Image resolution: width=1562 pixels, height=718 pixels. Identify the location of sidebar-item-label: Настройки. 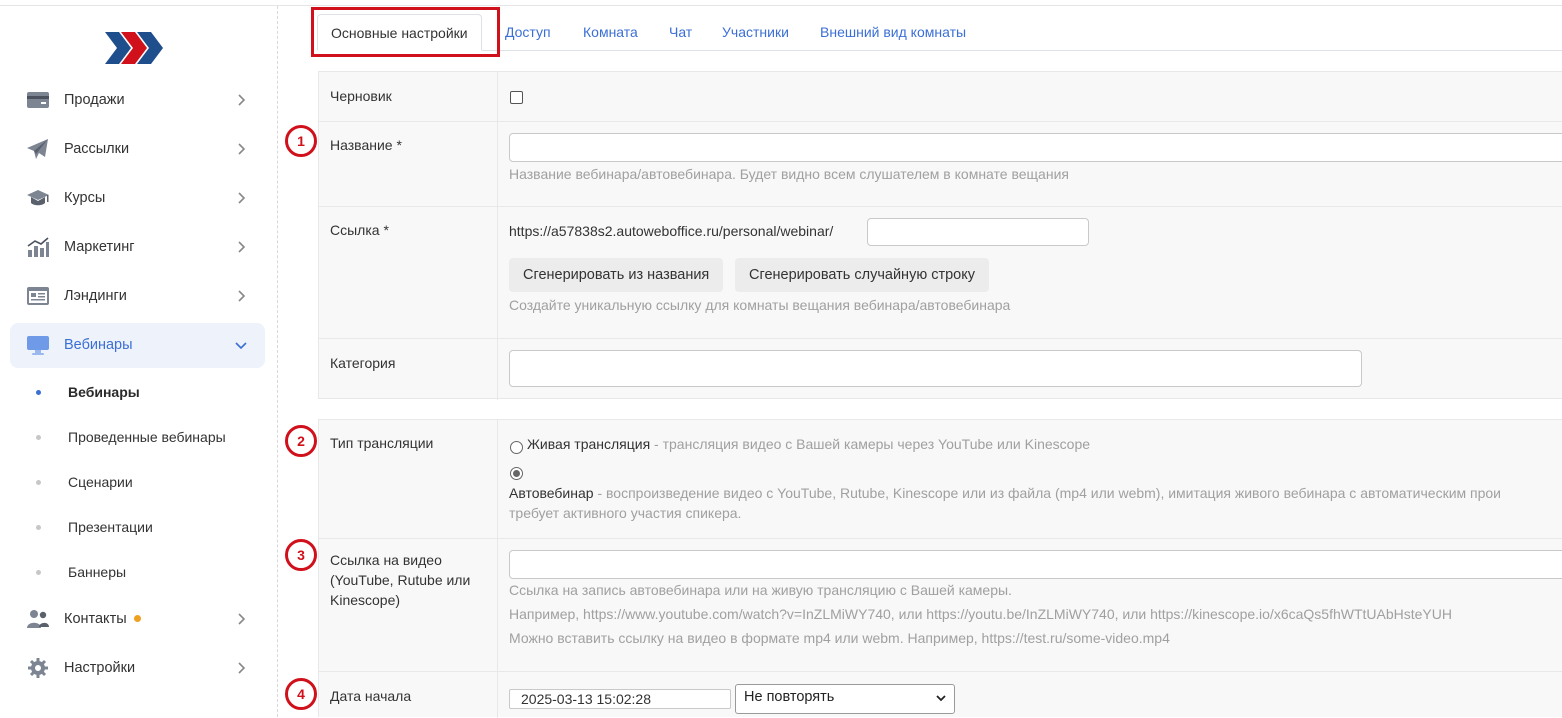
(100, 668).